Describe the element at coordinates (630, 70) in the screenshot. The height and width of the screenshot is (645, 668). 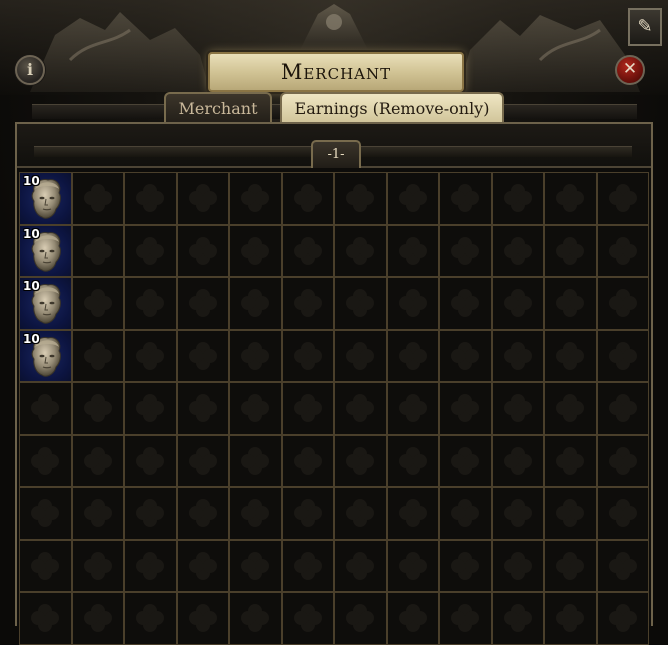
I see `close-icon: ✕` at that location.